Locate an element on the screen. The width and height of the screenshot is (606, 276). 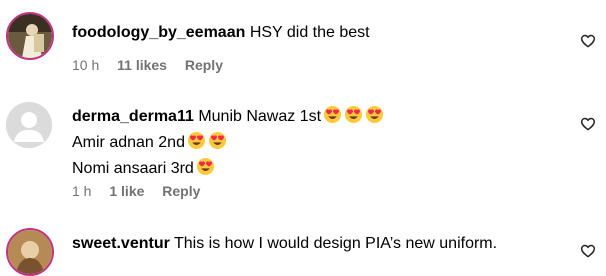
timestamp: 1 h is located at coordinates (82, 191).